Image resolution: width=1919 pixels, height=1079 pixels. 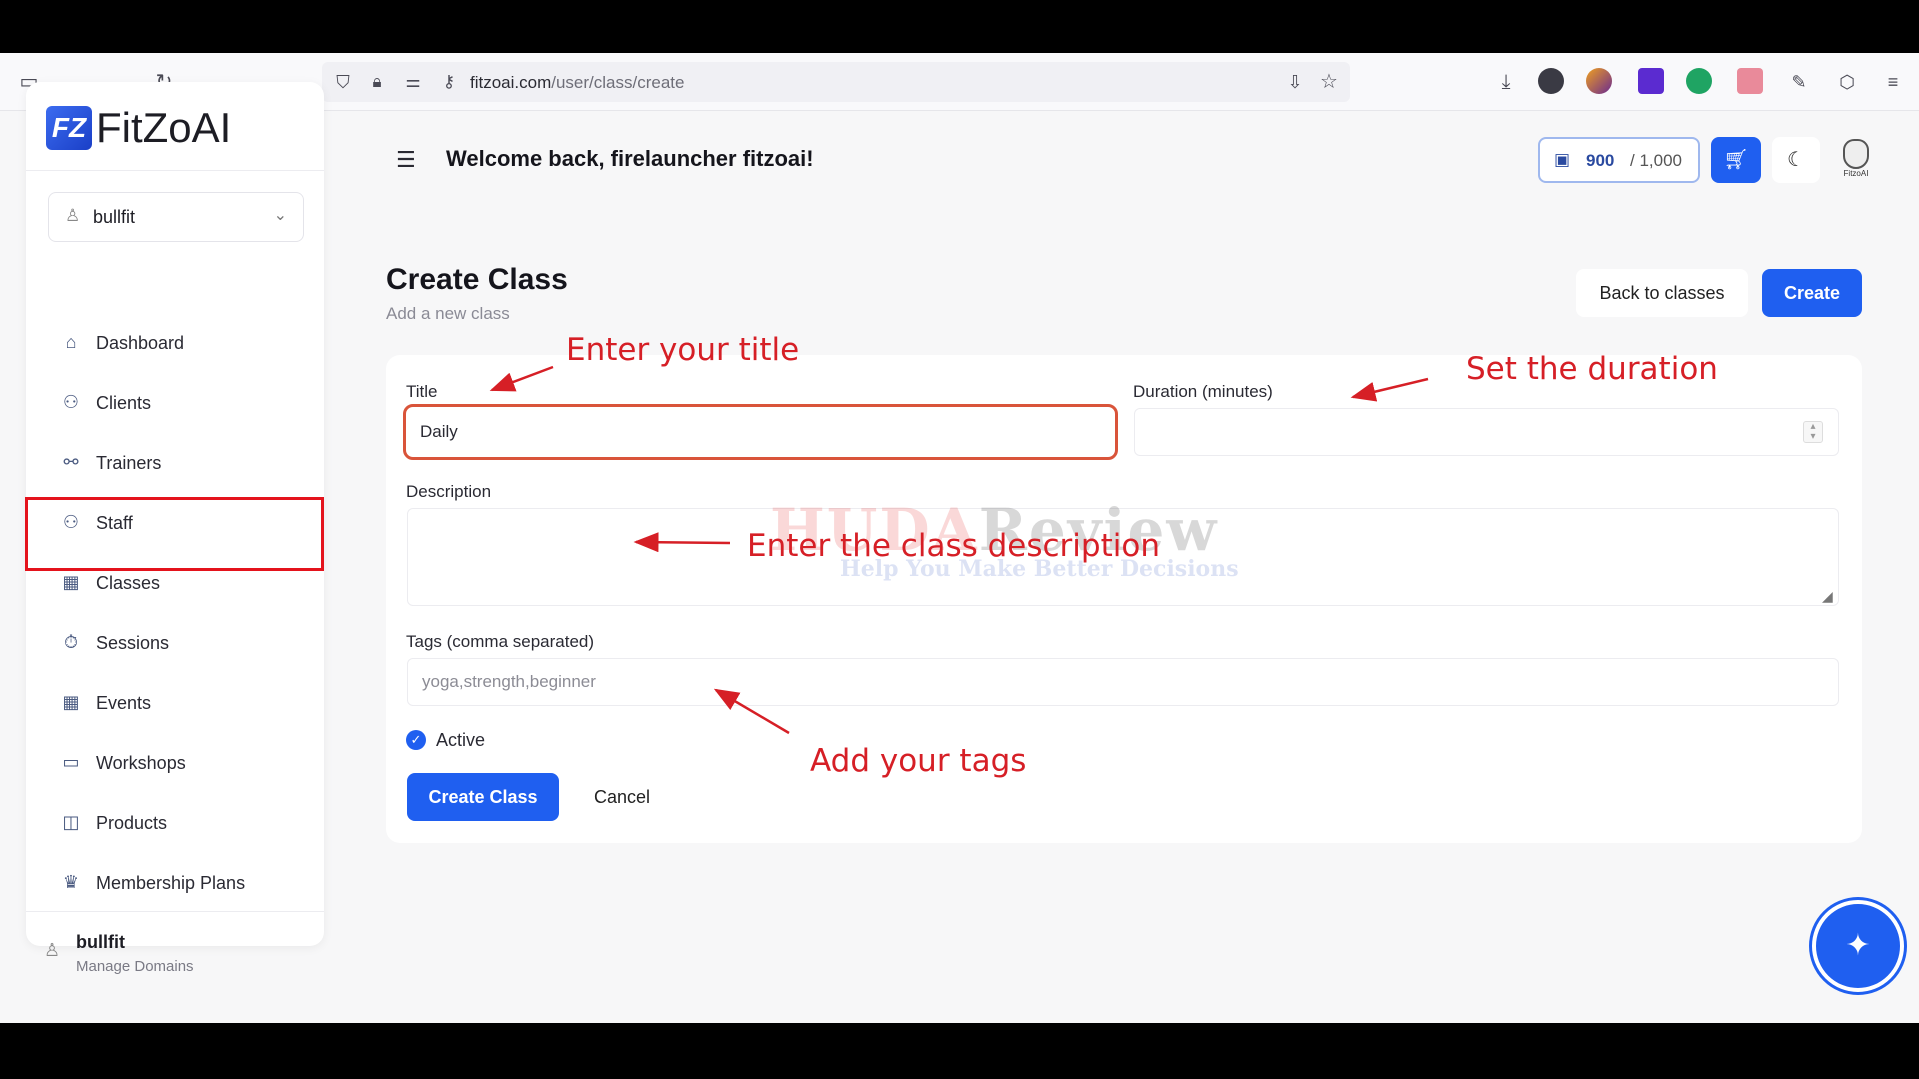 I want to click on title-input, so click(x=760, y=432).